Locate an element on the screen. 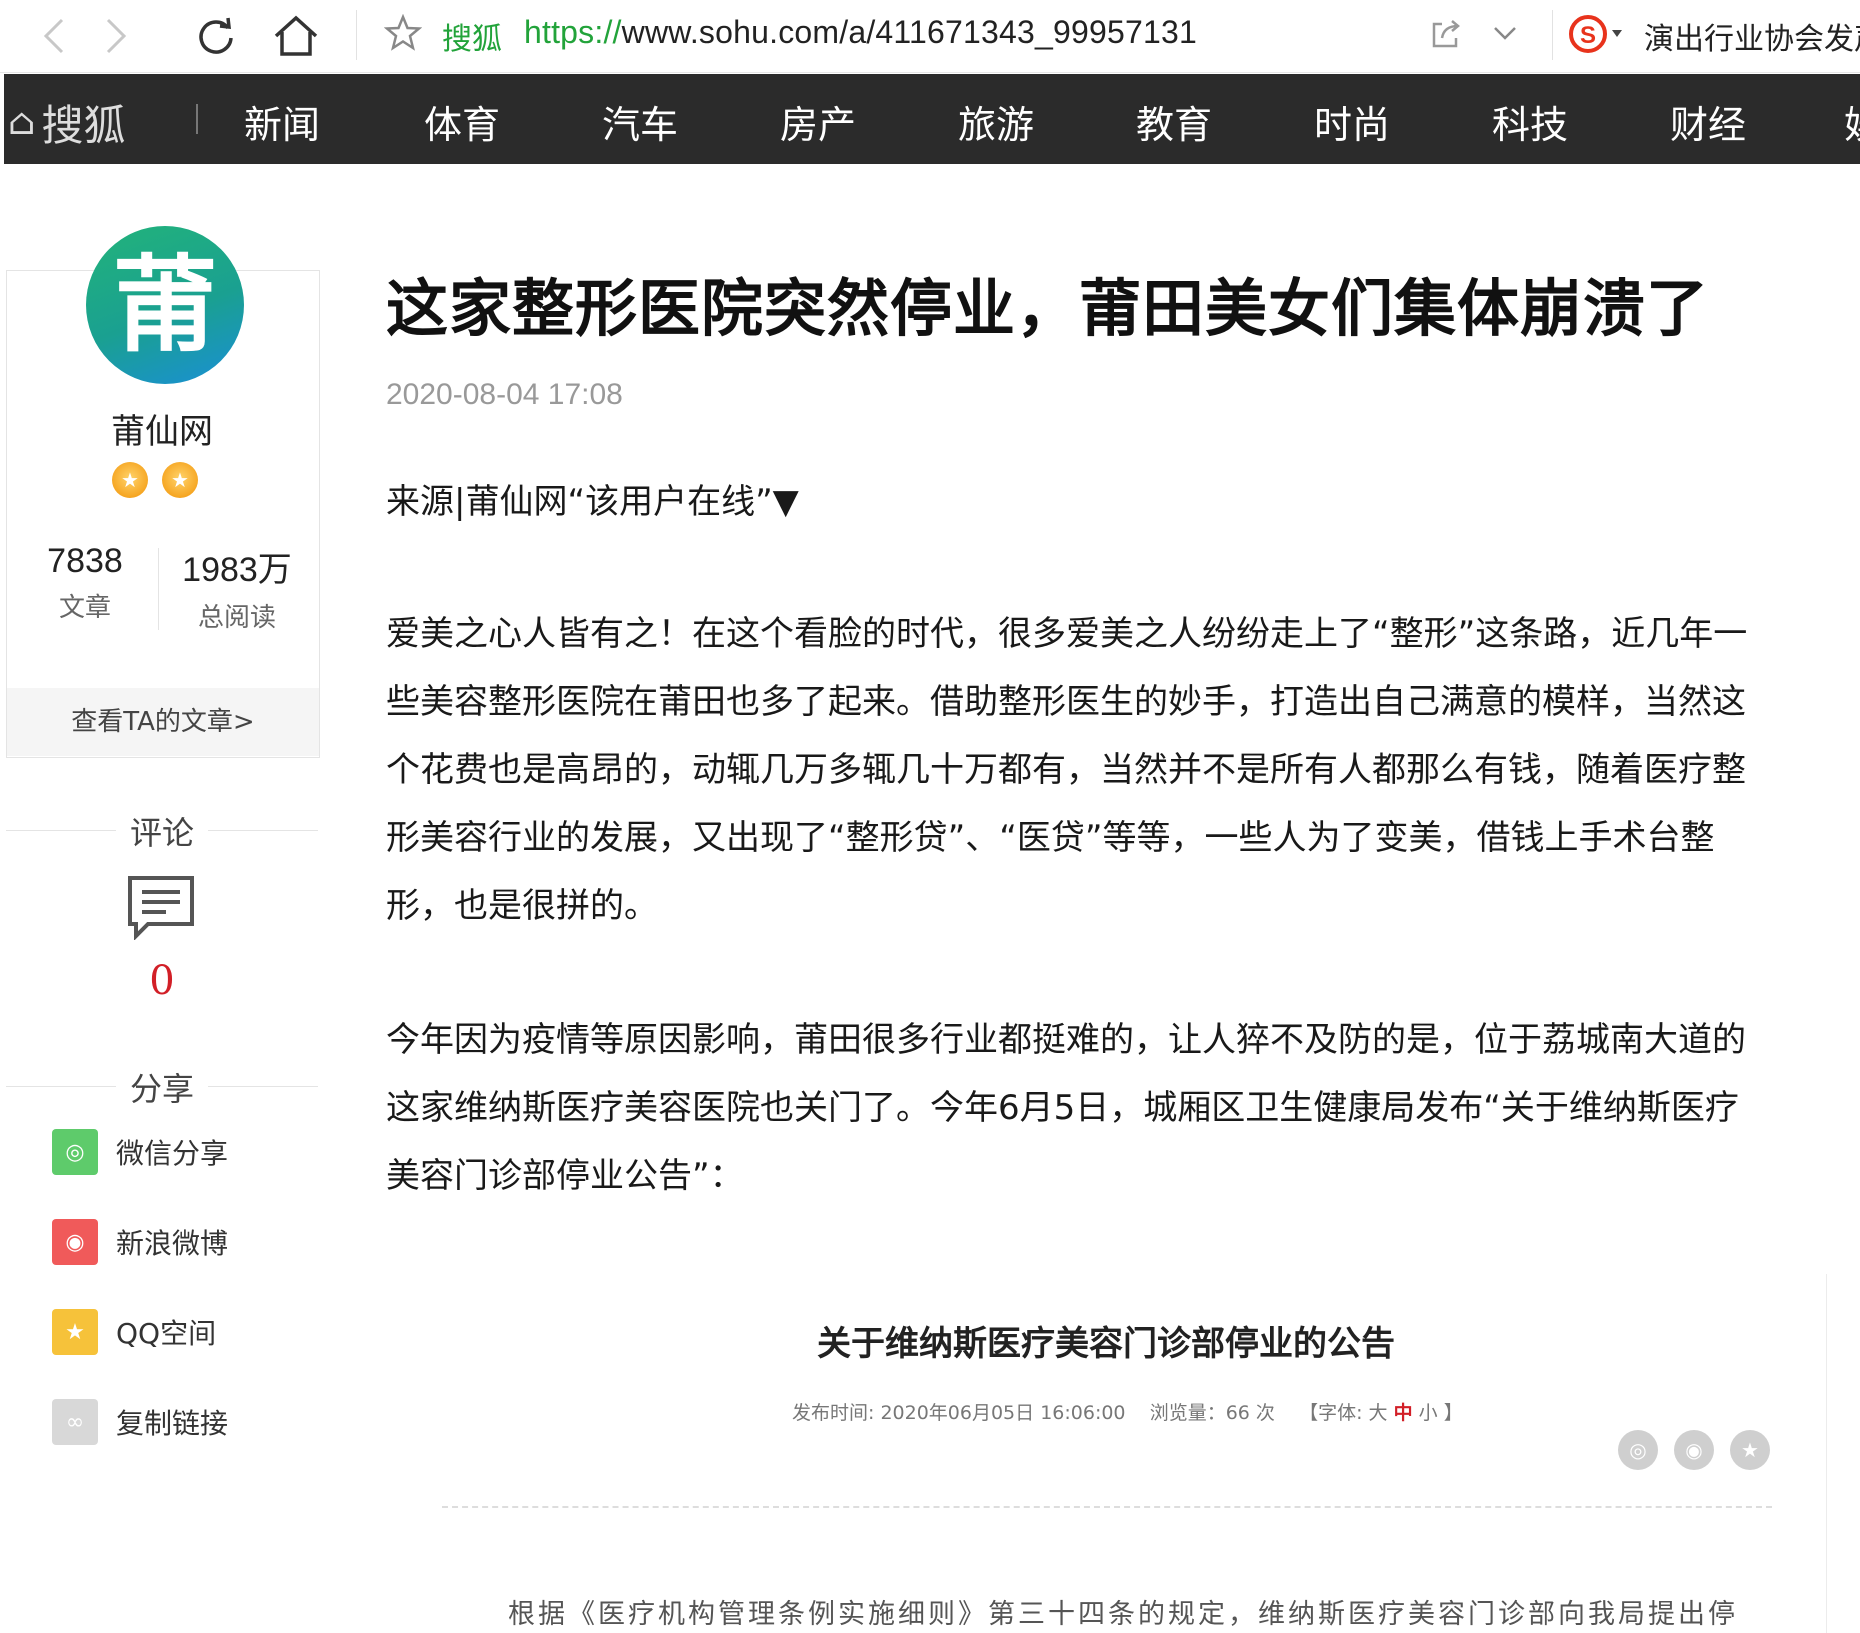  notice-weibo-icon: ◉ is located at coordinates (1694, 1450).